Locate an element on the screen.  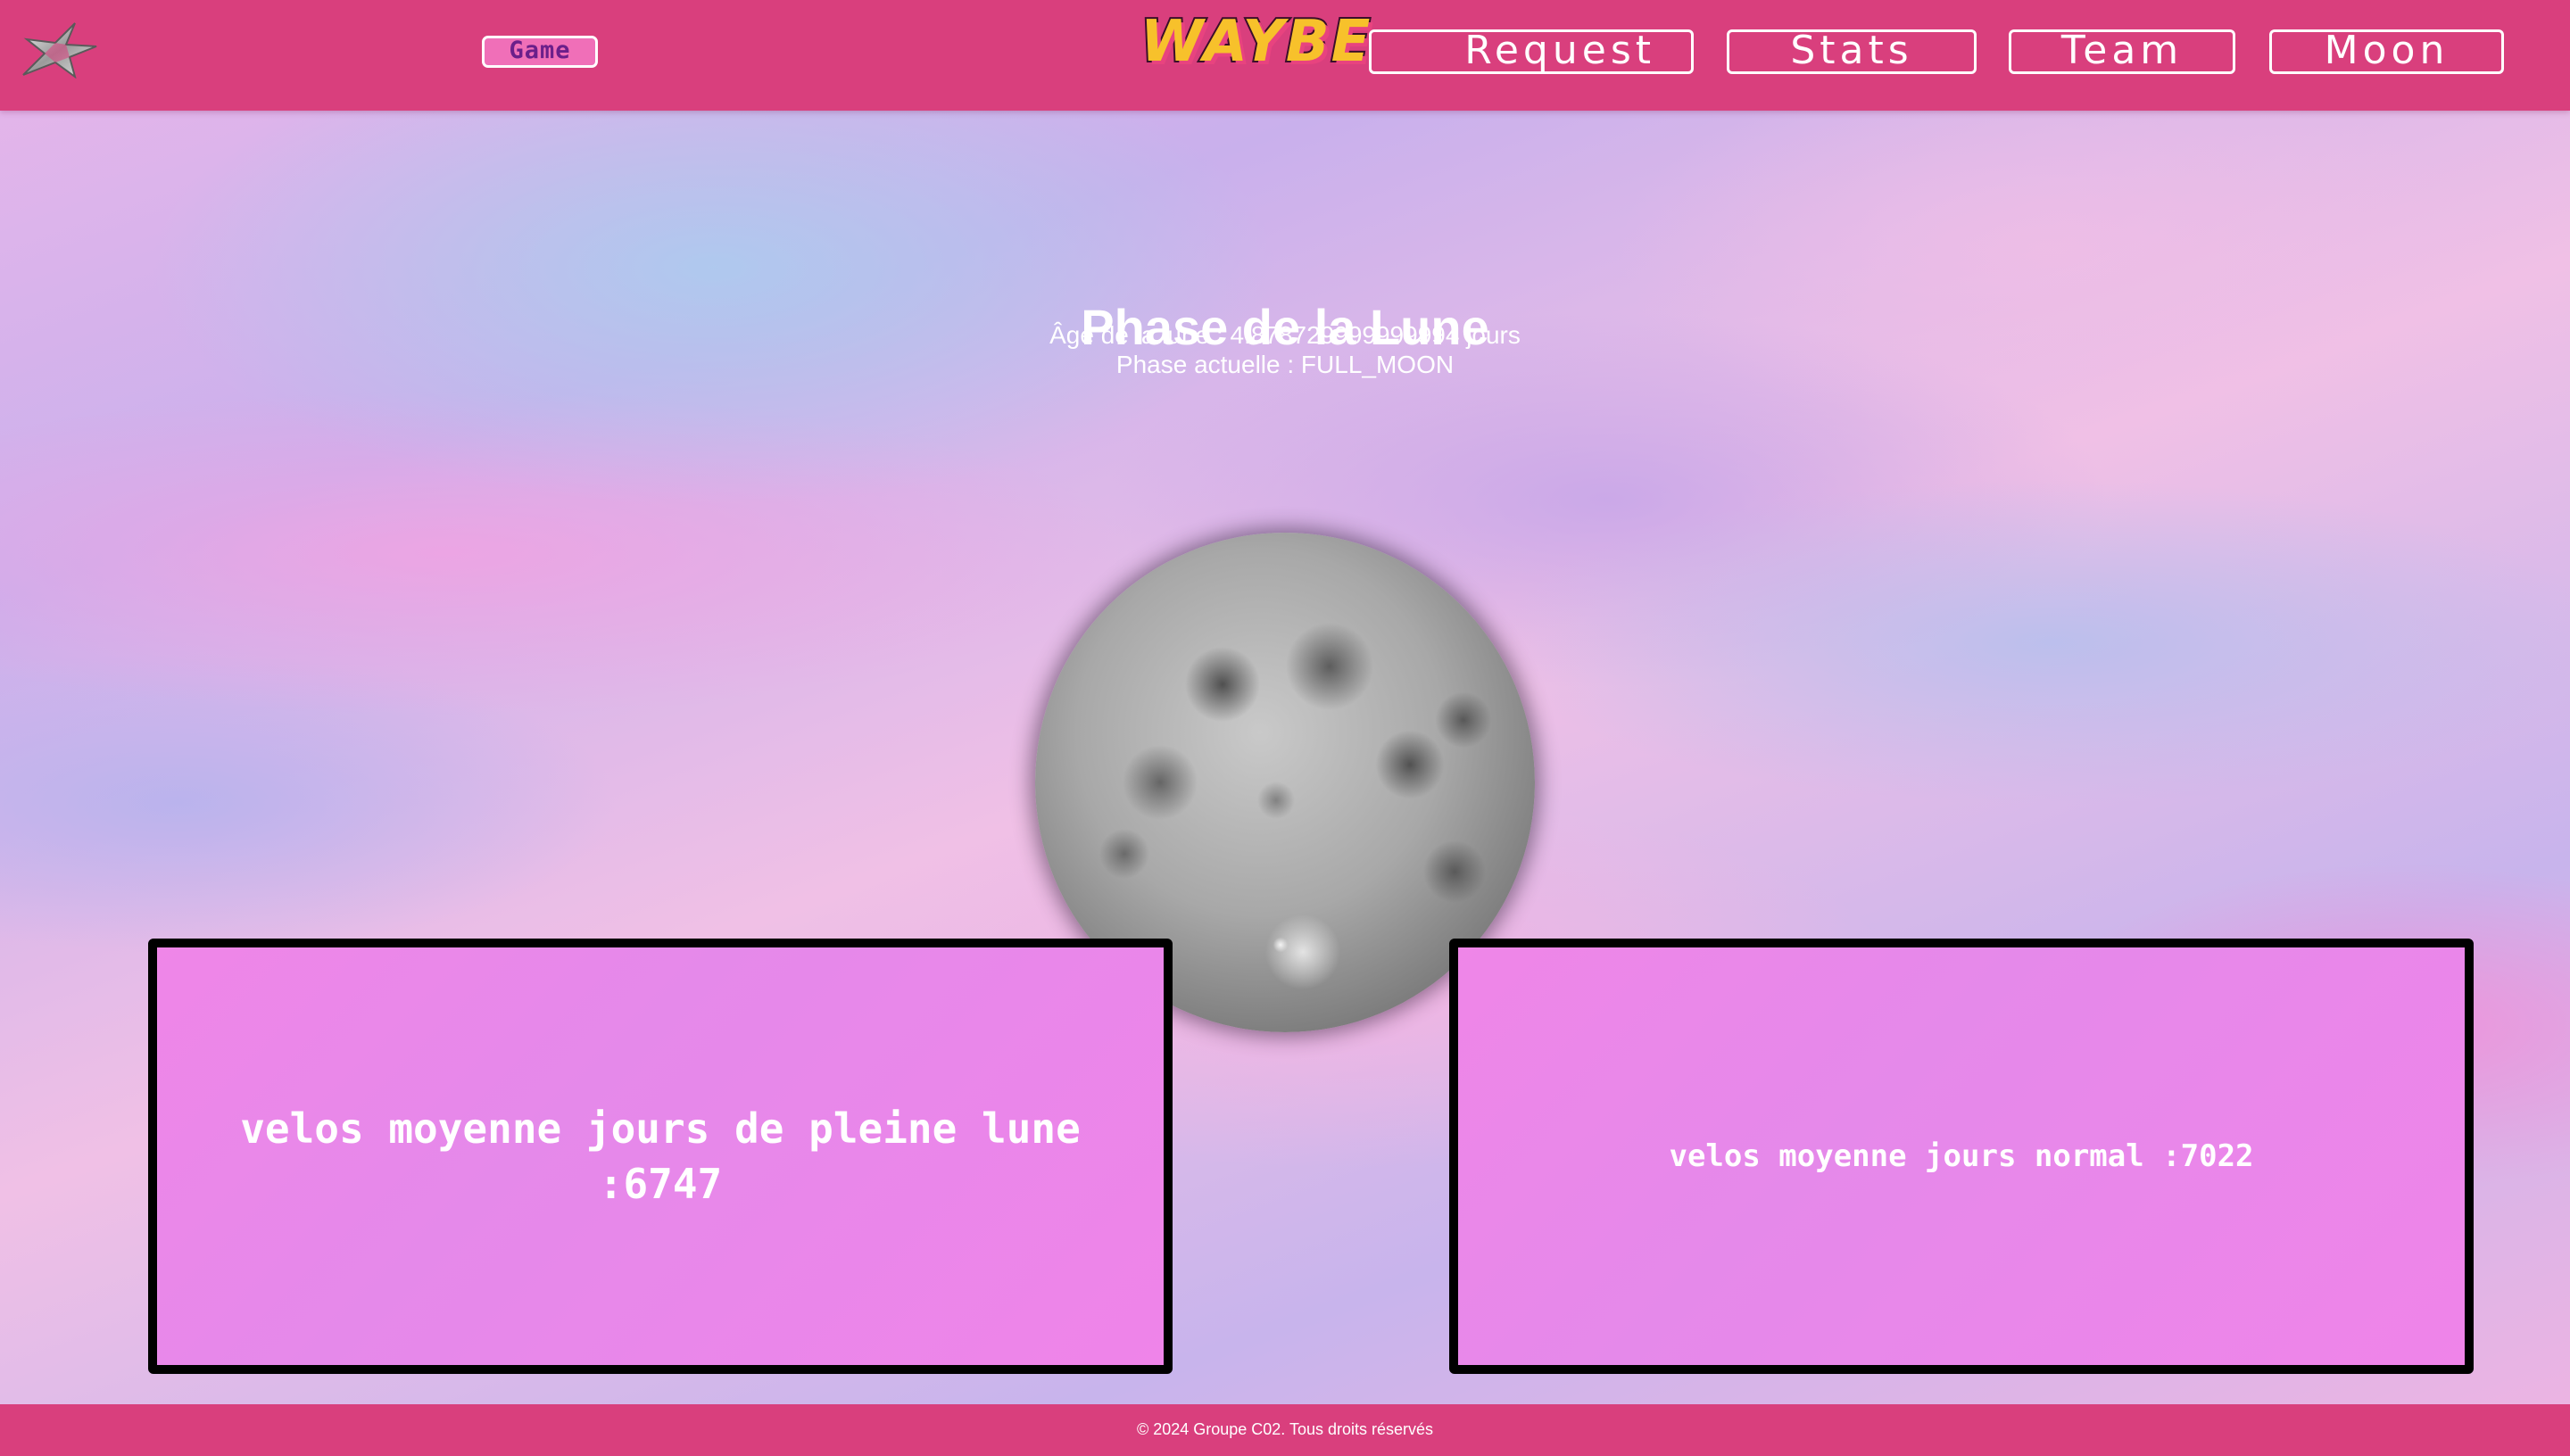
top-navigation-bar: Game Request Stats Team Moon WAYBE is located at coordinates (1285, 56).